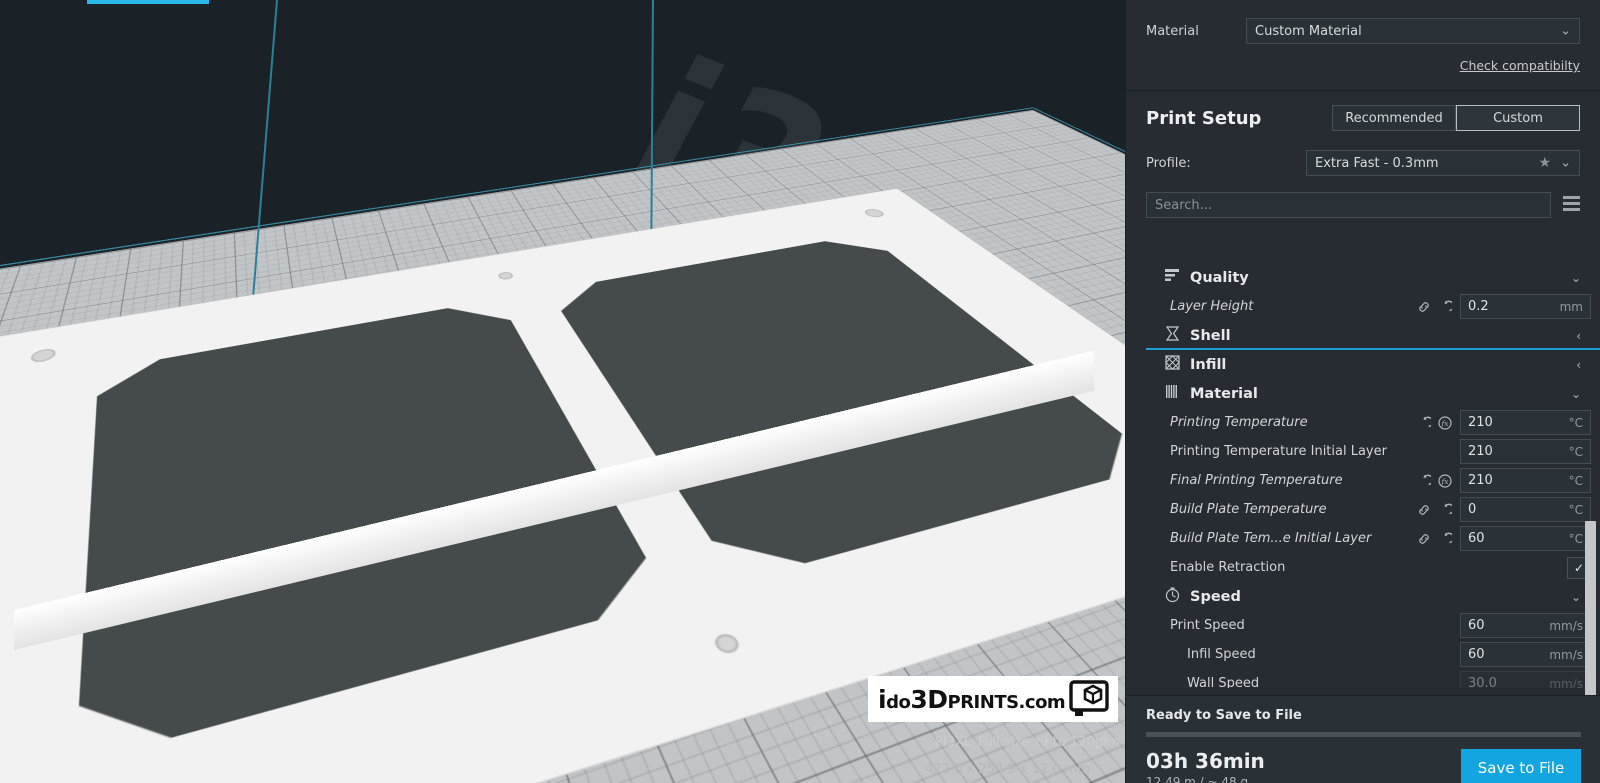 The height and width of the screenshot is (783, 1600). What do you see at coordinates (1363, 277) in the screenshot?
I see `settings-category-quality: Quality ⌄` at bounding box center [1363, 277].